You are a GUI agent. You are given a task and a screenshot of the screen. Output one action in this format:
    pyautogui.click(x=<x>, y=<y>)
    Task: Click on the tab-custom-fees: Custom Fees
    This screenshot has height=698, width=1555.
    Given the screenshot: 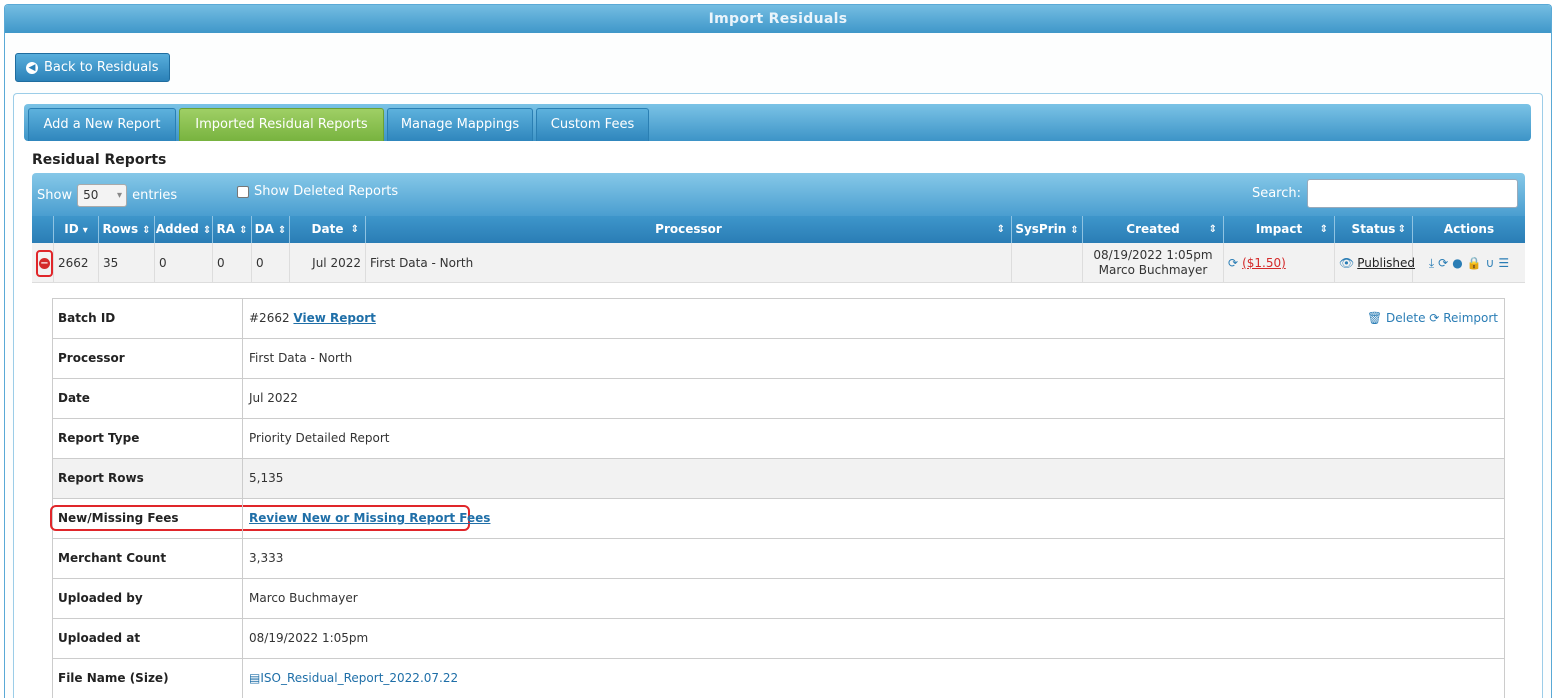 What is the action you would take?
    pyautogui.click(x=592, y=124)
    